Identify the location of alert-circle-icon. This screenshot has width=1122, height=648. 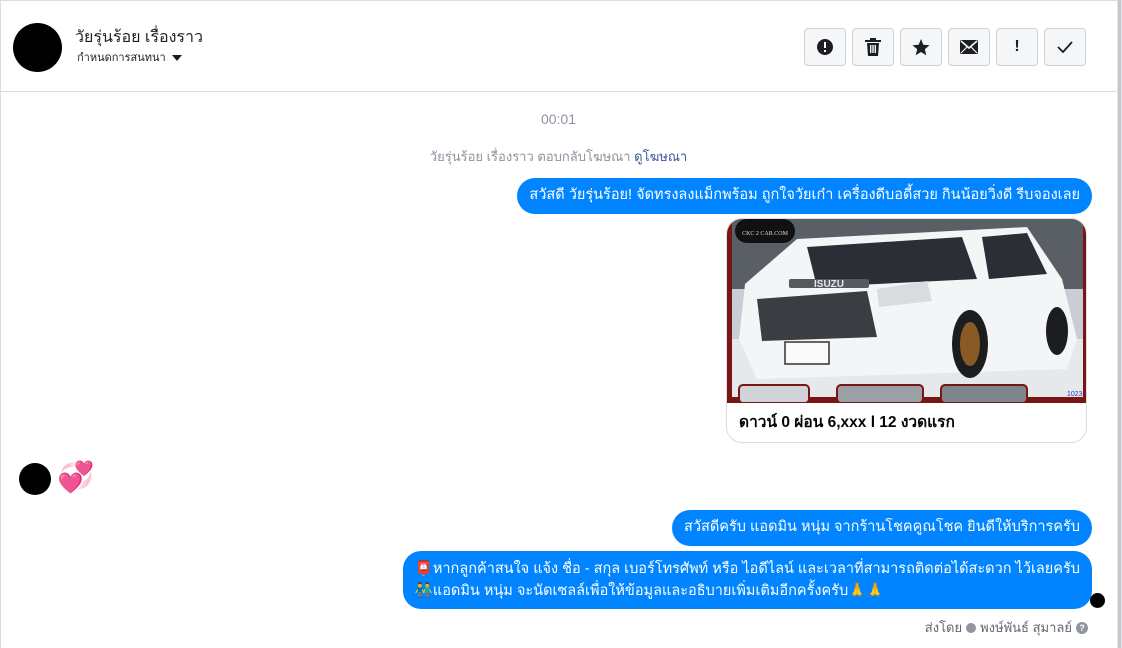
(825, 47).